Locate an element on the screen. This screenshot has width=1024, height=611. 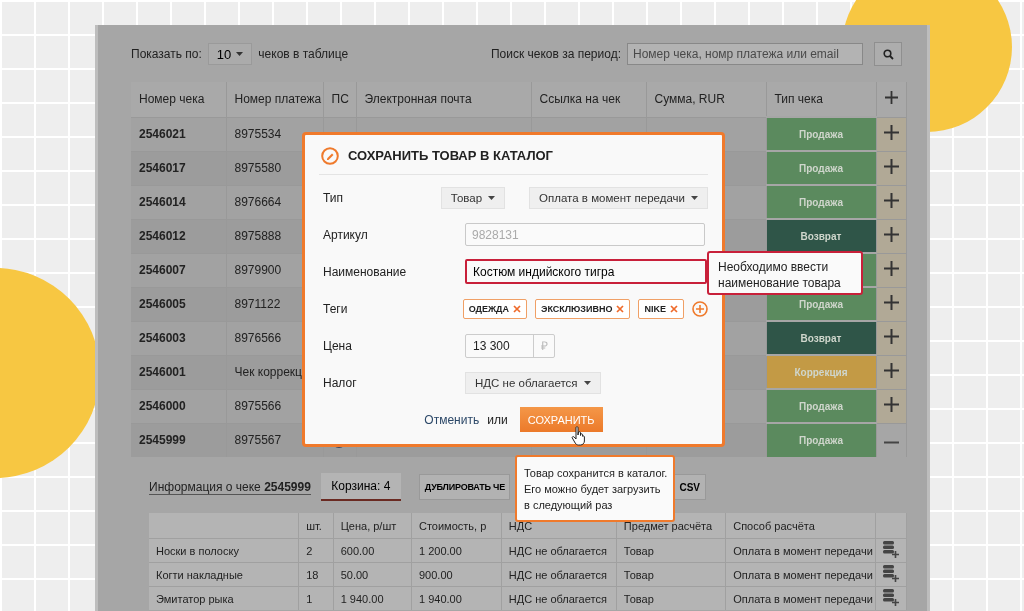
table-cell: 2 is located at coordinates (316, 550).